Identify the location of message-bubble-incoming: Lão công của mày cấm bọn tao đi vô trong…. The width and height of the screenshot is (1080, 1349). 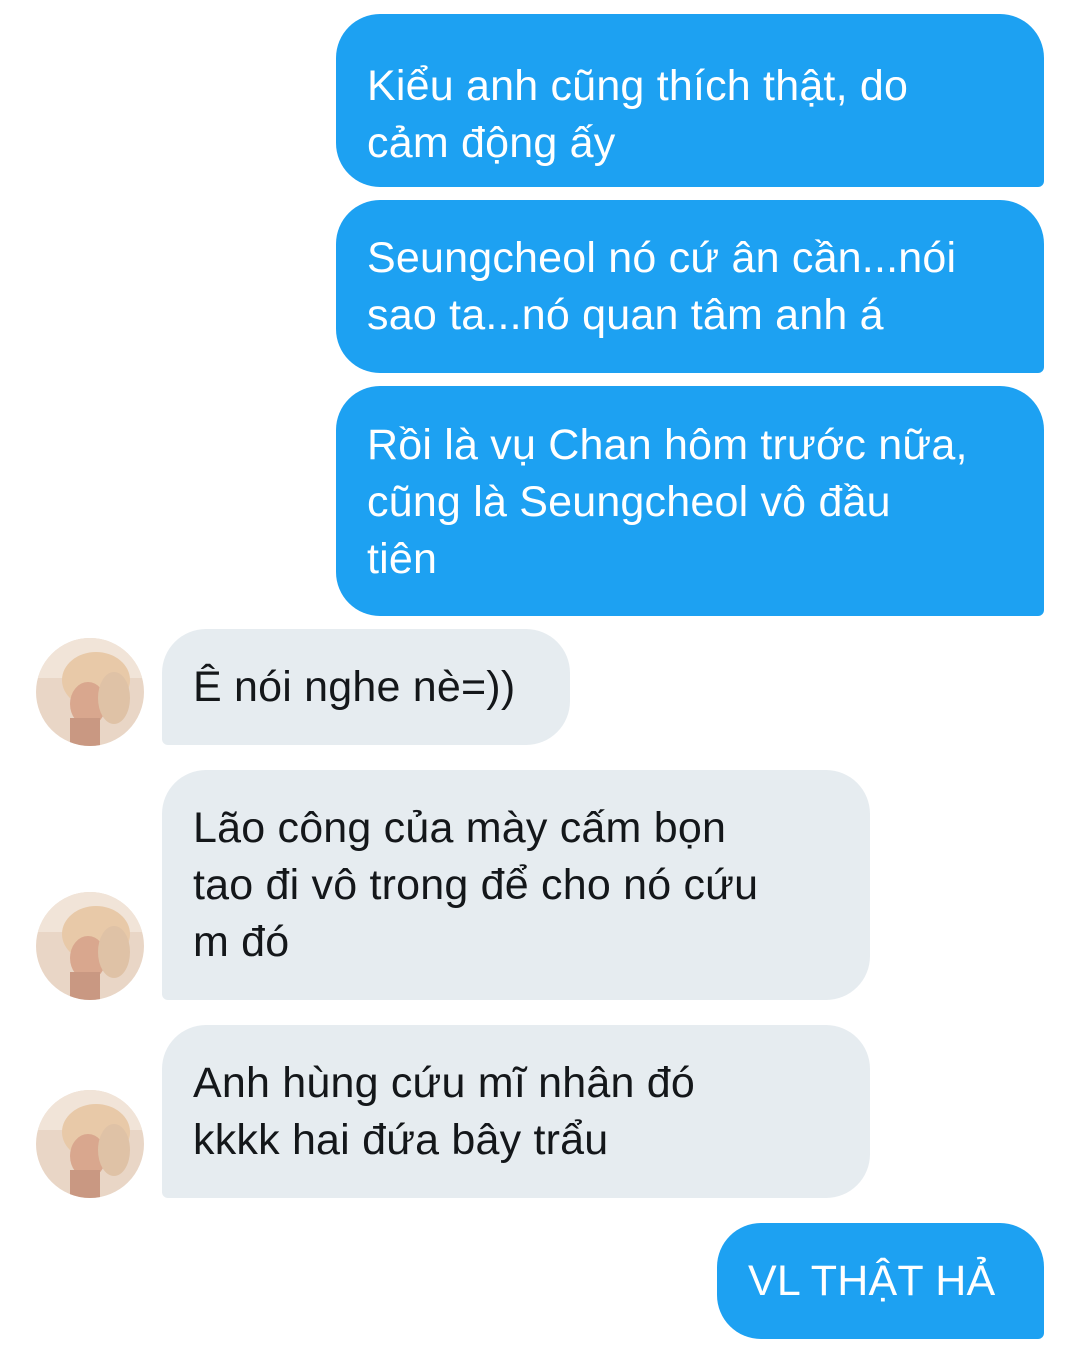
(516, 885).